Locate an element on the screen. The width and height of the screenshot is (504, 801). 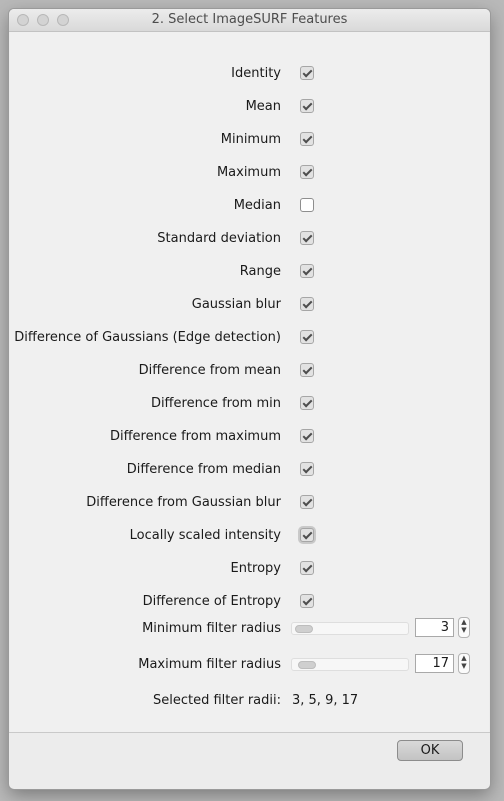
feature-label: Difference from Gaussian blur is located at coordinates (183, 502).